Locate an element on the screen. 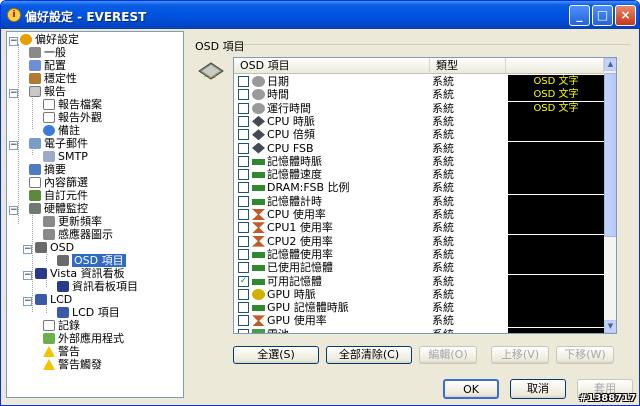  list-row: 運行時間 系統 OSD 文字 is located at coordinates (419, 108).